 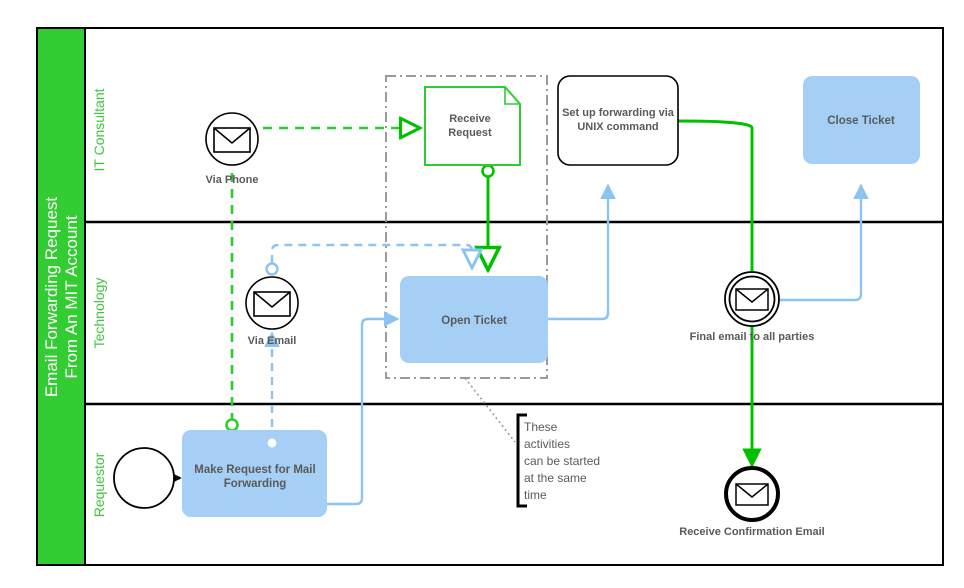 I want to click on event-start, so click(x=144, y=478).